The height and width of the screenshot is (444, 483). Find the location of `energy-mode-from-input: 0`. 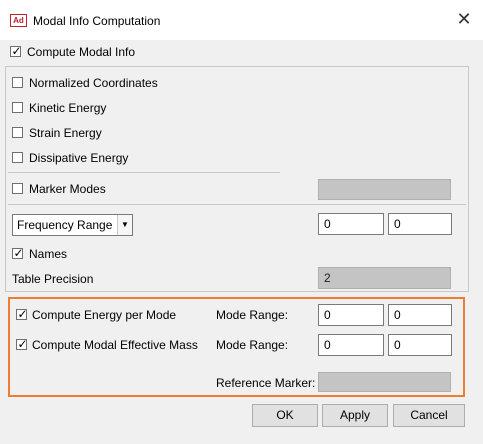

energy-mode-from-input: 0 is located at coordinates (351, 315).